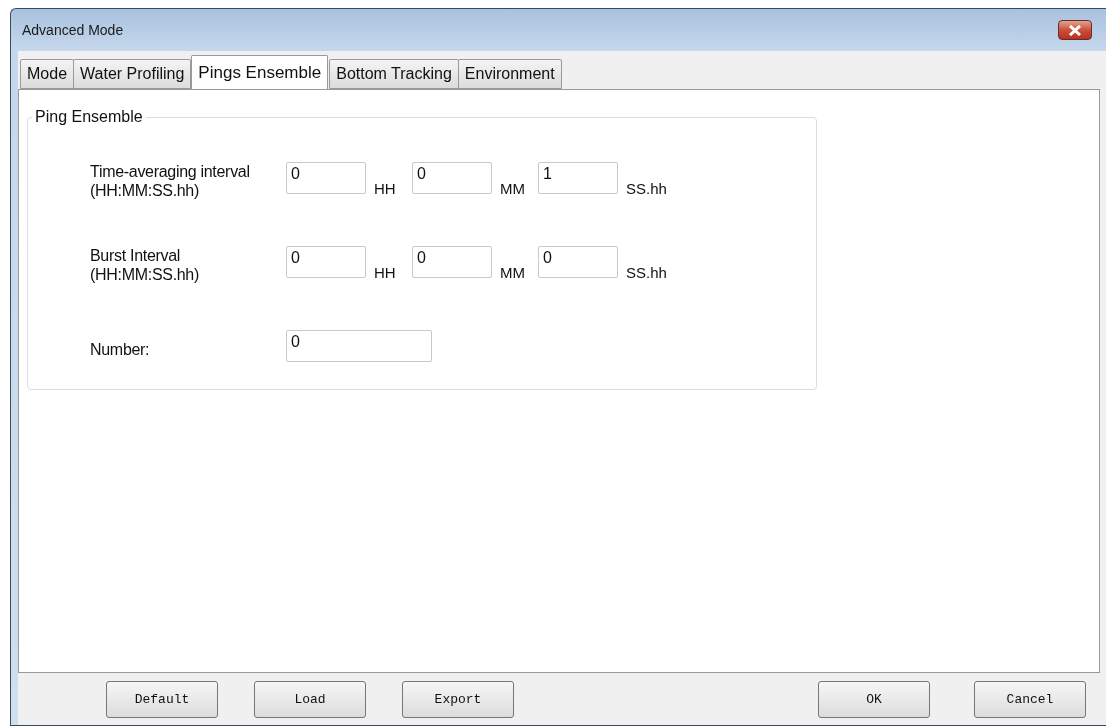 This screenshot has width=1106, height=726. I want to click on field-label: Number:, so click(120, 349).